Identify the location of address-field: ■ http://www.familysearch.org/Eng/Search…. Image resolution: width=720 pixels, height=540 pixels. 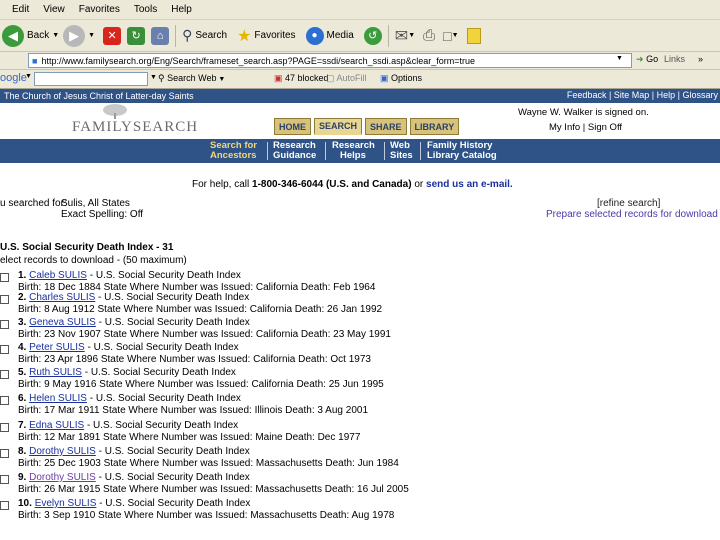
(330, 60).